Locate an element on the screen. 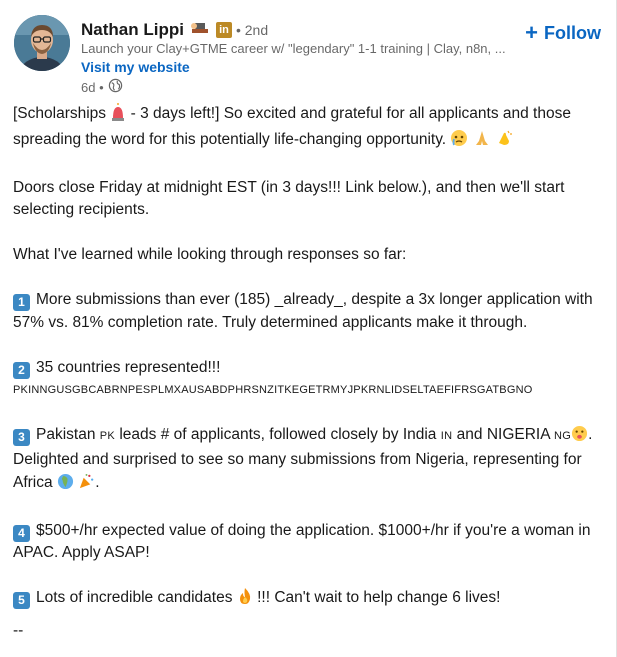 The height and width of the screenshot is (657, 617). text-span: 35 countries represented!!! is located at coordinates (128, 367).